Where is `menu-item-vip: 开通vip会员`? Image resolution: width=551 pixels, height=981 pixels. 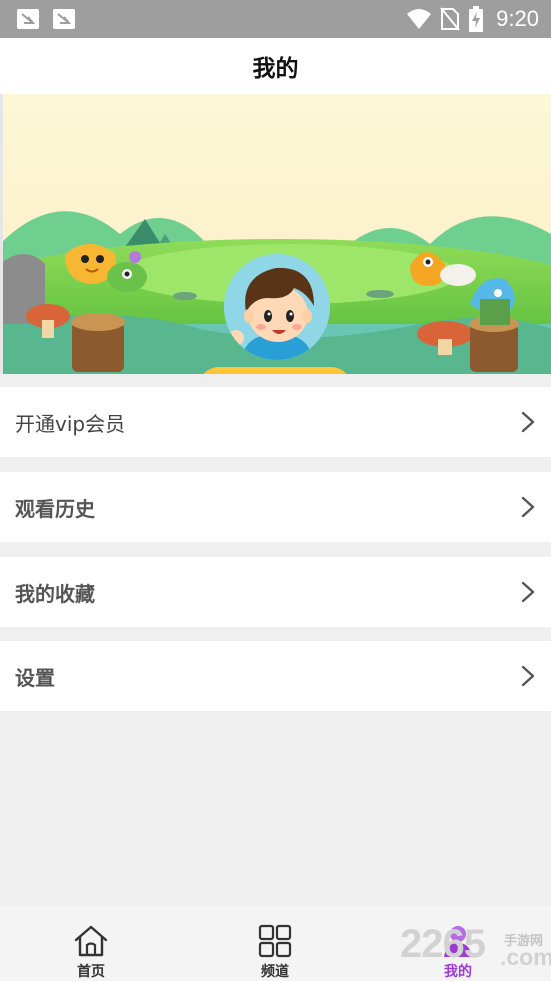 menu-item-vip: 开通vip会员 is located at coordinates (275, 422).